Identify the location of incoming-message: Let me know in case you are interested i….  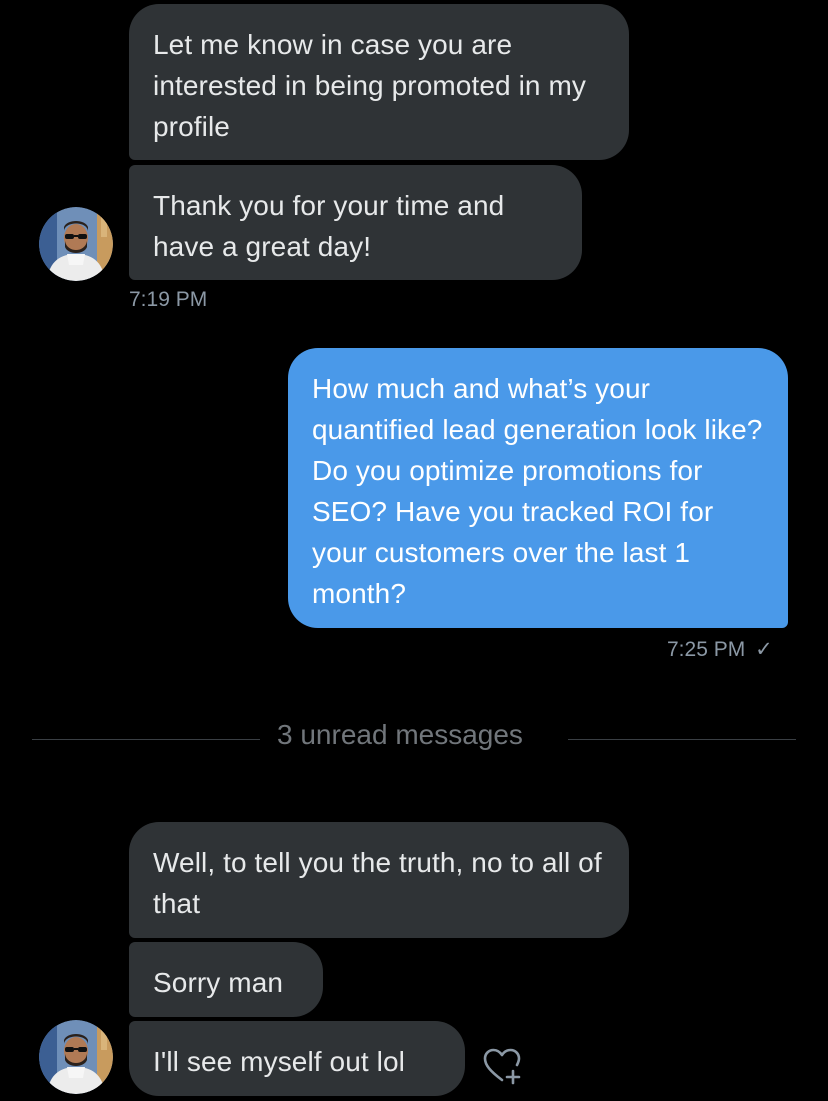
(379, 82).